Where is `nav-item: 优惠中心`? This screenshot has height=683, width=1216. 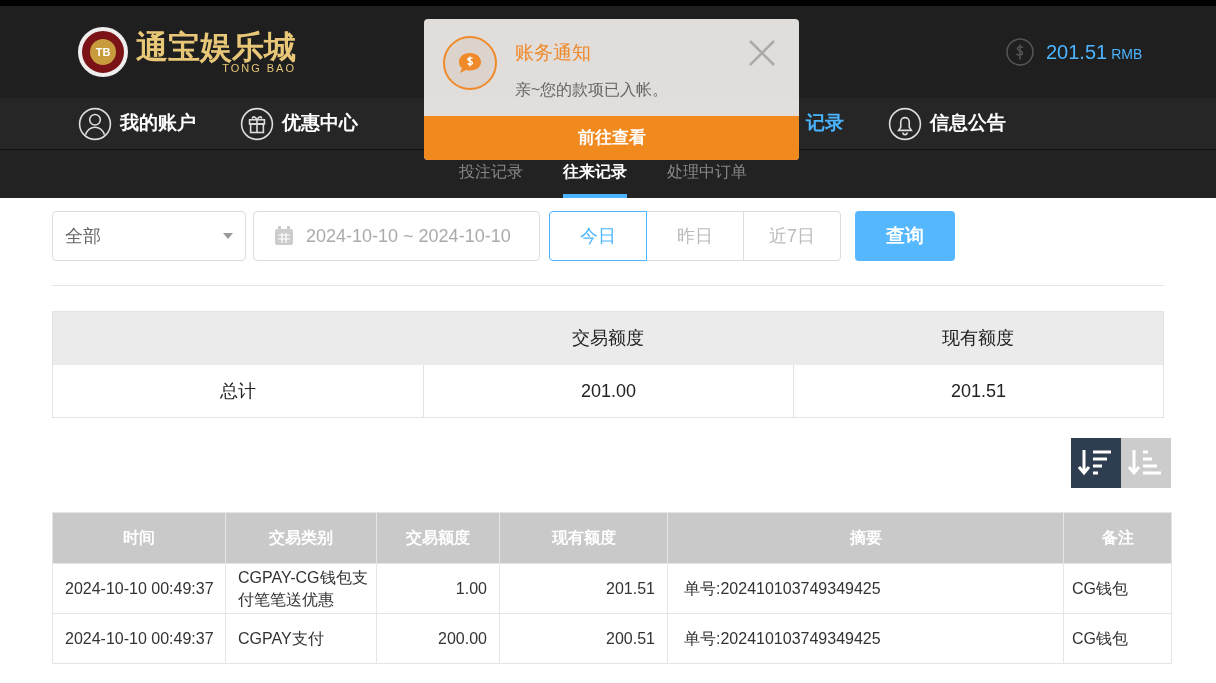 nav-item: 优惠中心 is located at coordinates (299, 123).